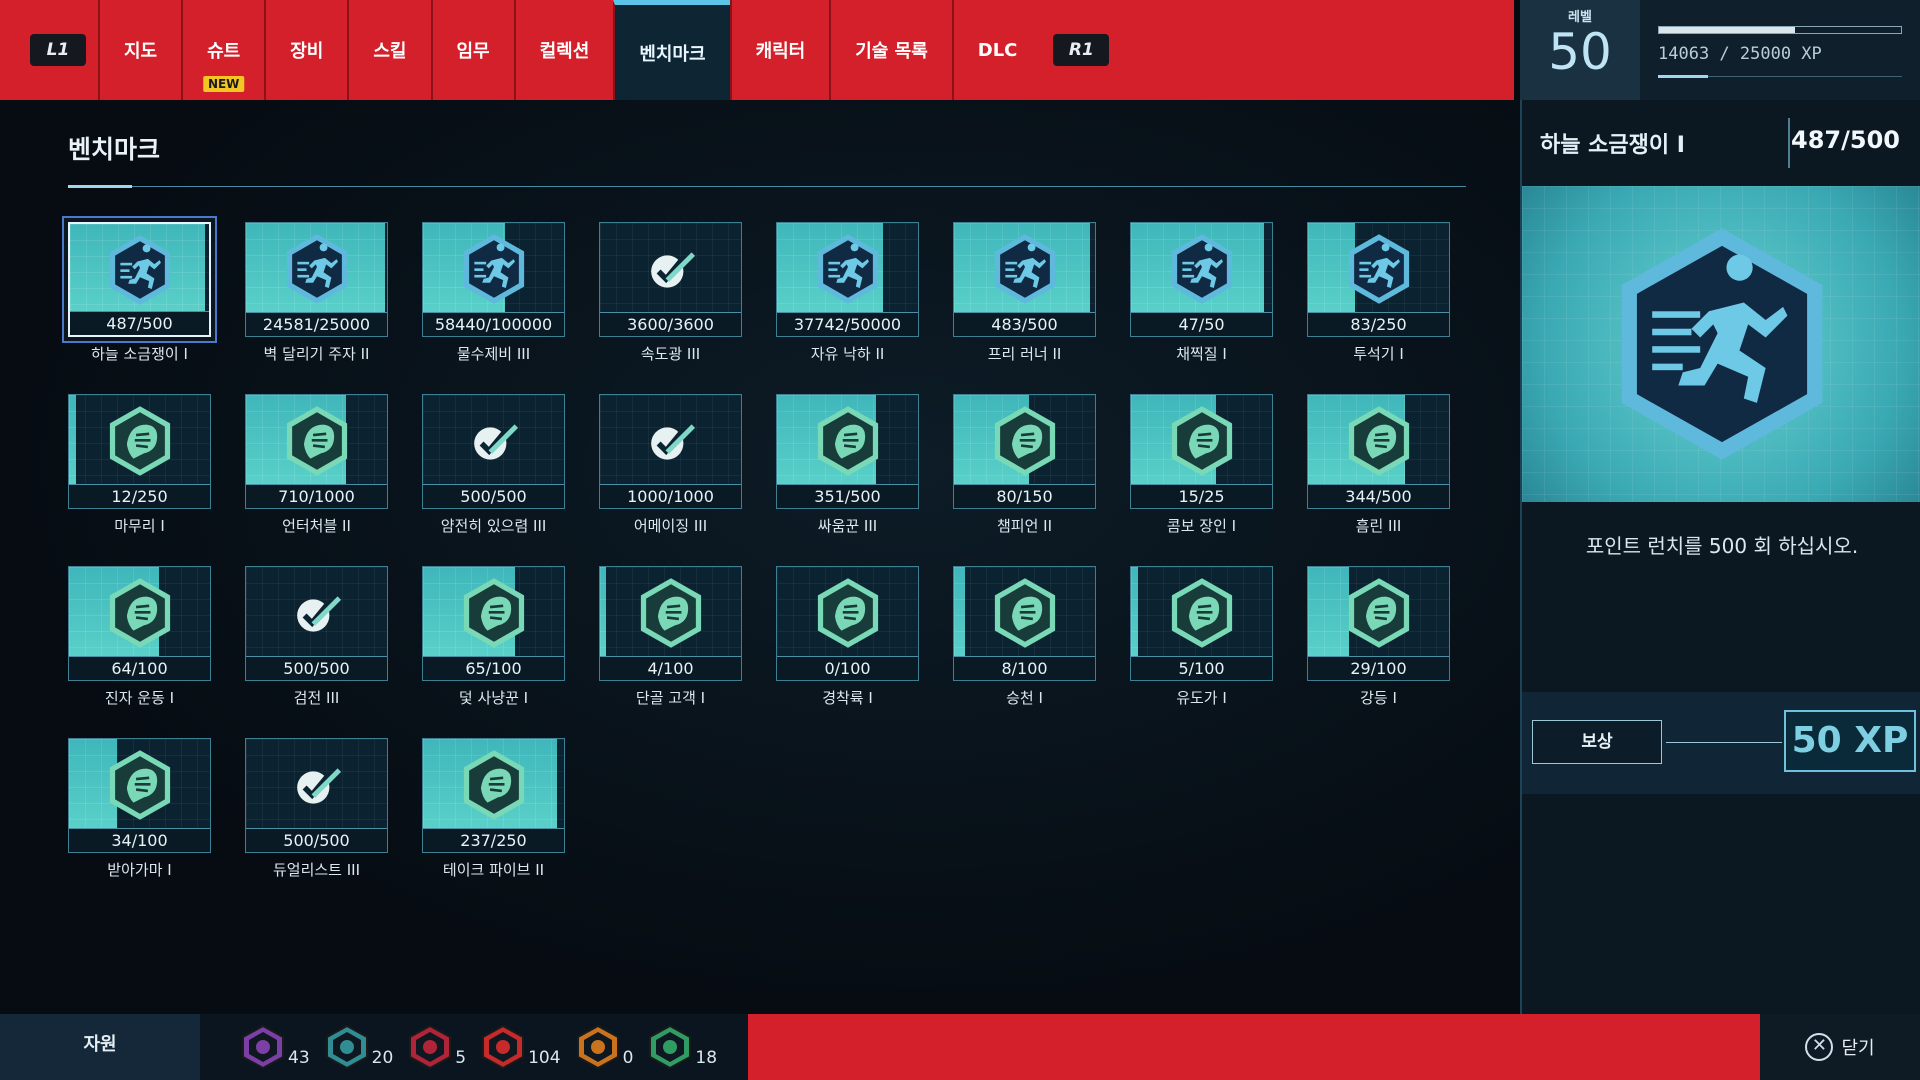  I want to click on tab-label: 기술 목록, so click(891, 51).